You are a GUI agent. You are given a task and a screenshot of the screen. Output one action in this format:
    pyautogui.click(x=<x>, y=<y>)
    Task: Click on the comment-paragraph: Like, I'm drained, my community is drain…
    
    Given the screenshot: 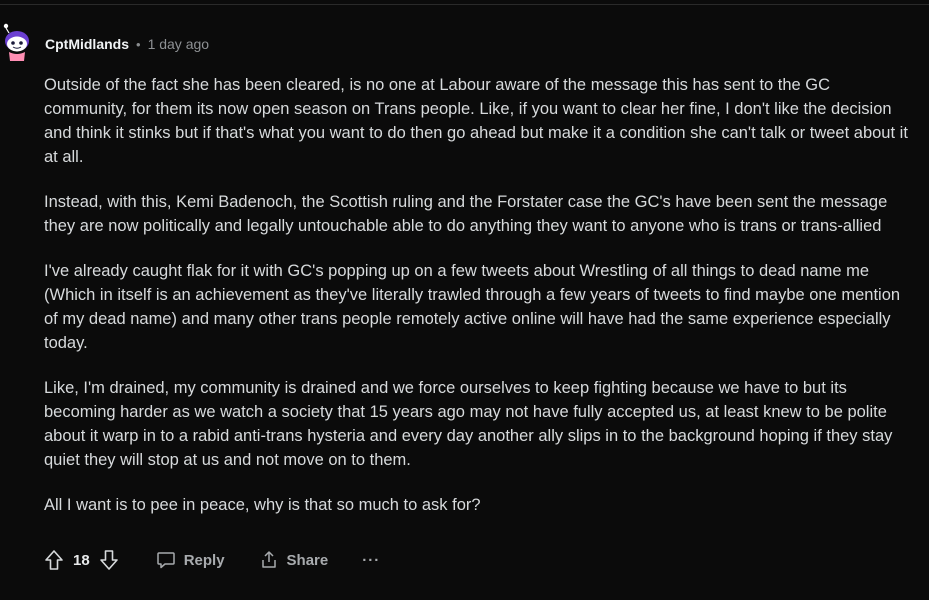 What is the action you would take?
    pyautogui.click(x=468, y=424)
    